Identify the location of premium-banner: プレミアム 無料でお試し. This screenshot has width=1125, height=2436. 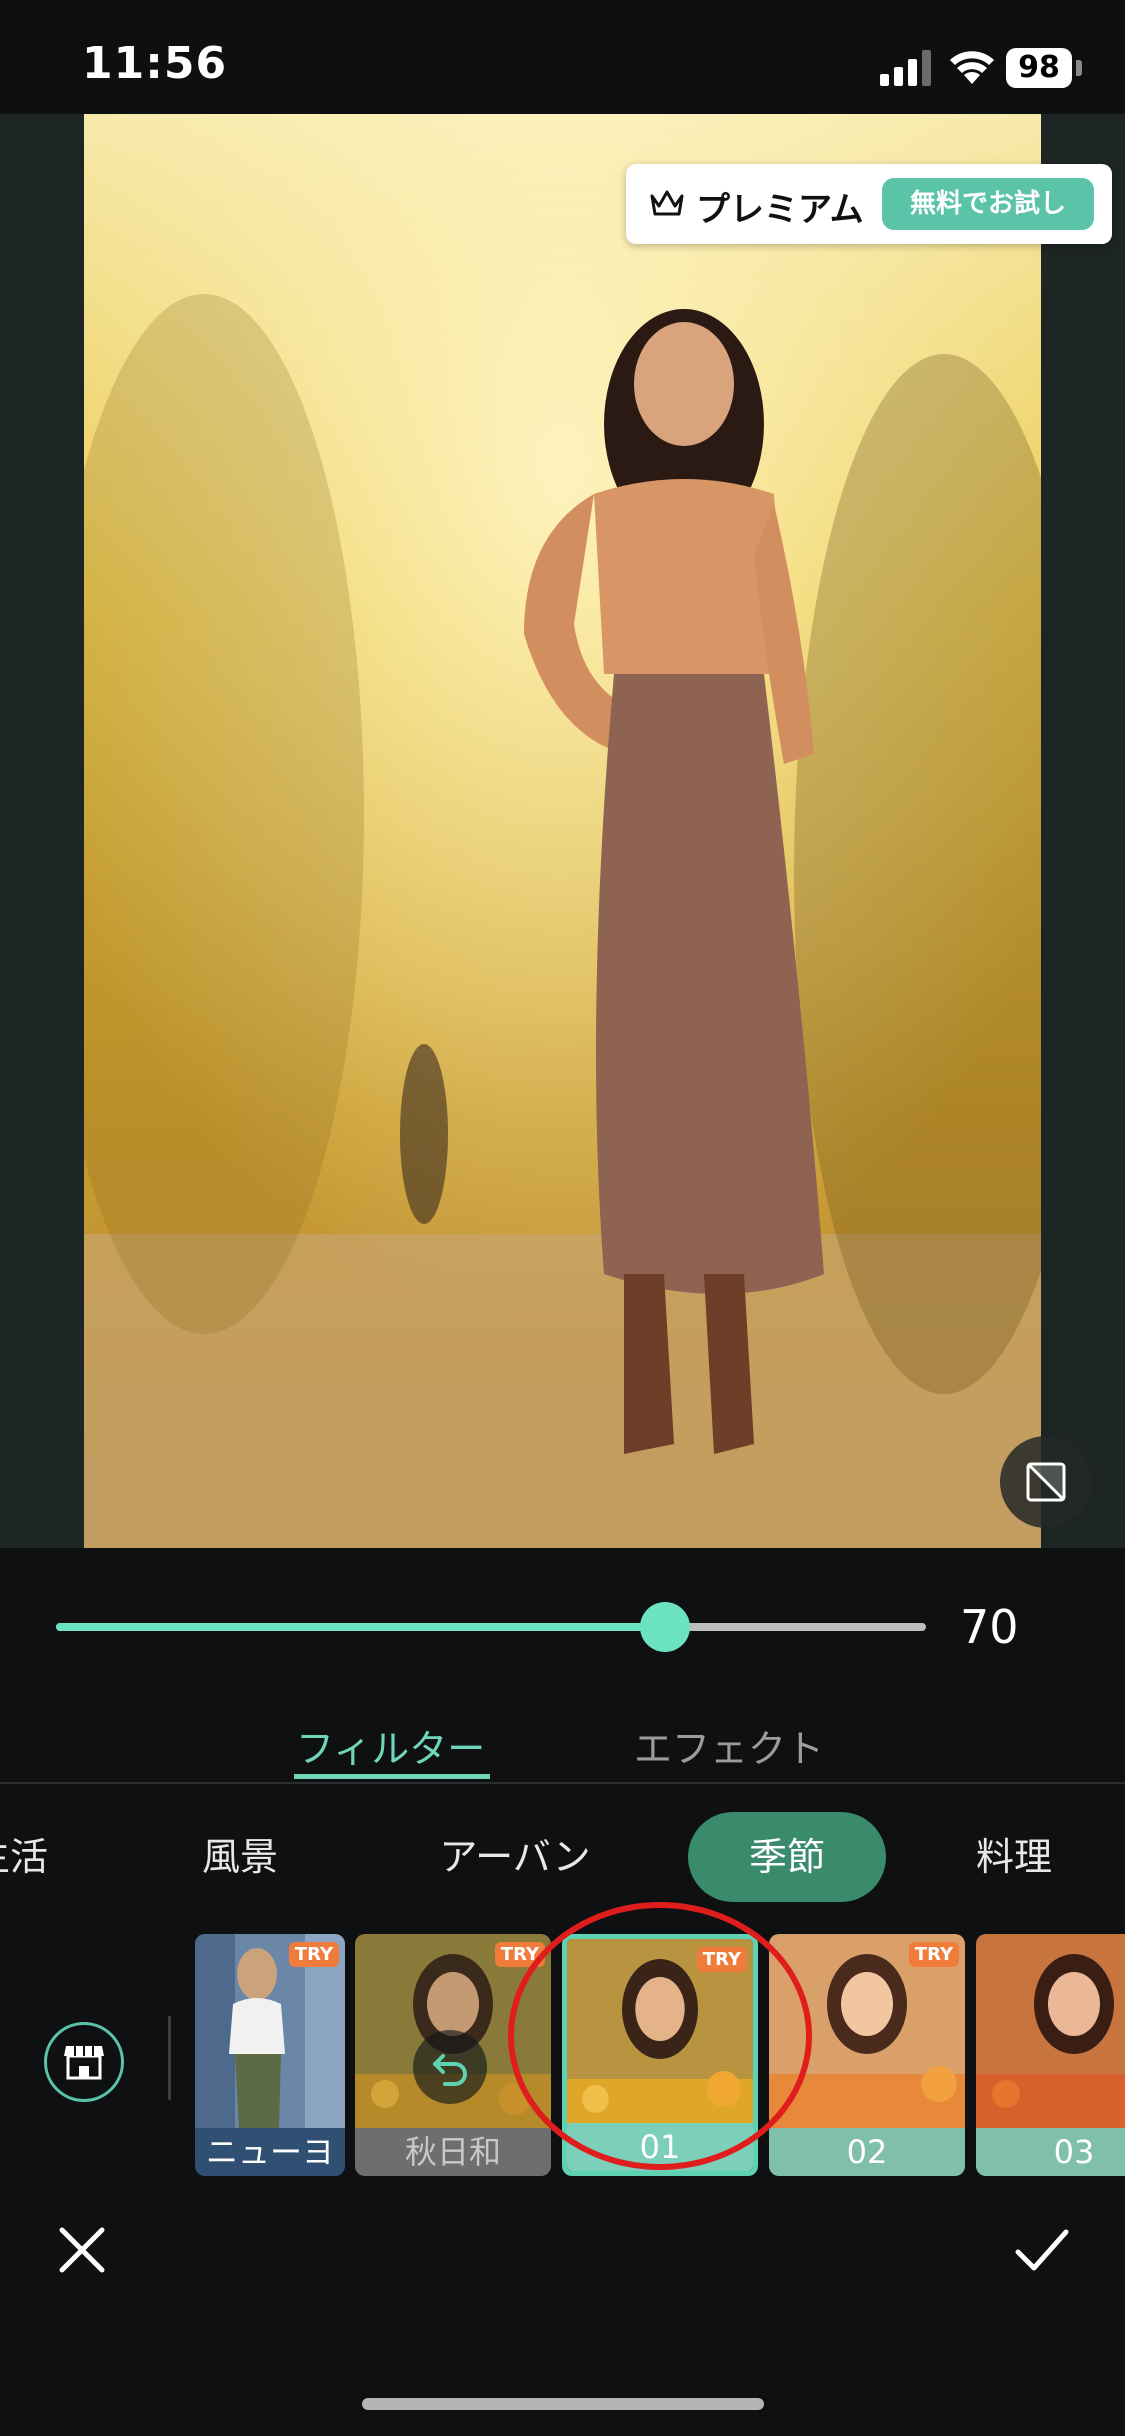
(869, 204).